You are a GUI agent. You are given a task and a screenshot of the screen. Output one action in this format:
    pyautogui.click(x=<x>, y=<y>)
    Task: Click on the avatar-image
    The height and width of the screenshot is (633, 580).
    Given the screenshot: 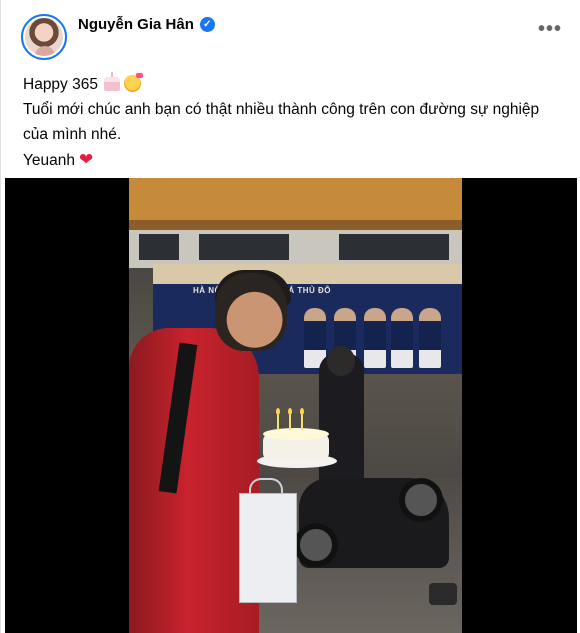 What is the action you would take?
    pyautogui.click(x=44, y=37)
    